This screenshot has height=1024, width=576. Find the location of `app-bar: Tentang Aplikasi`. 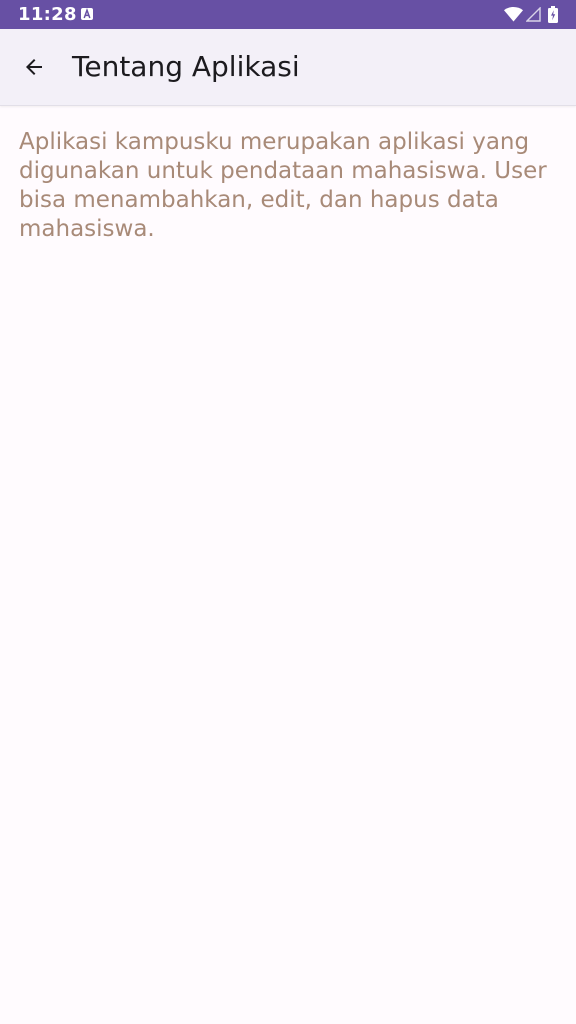

app-bar: Tentang Aplikasi is located at coordinates (288, 67).